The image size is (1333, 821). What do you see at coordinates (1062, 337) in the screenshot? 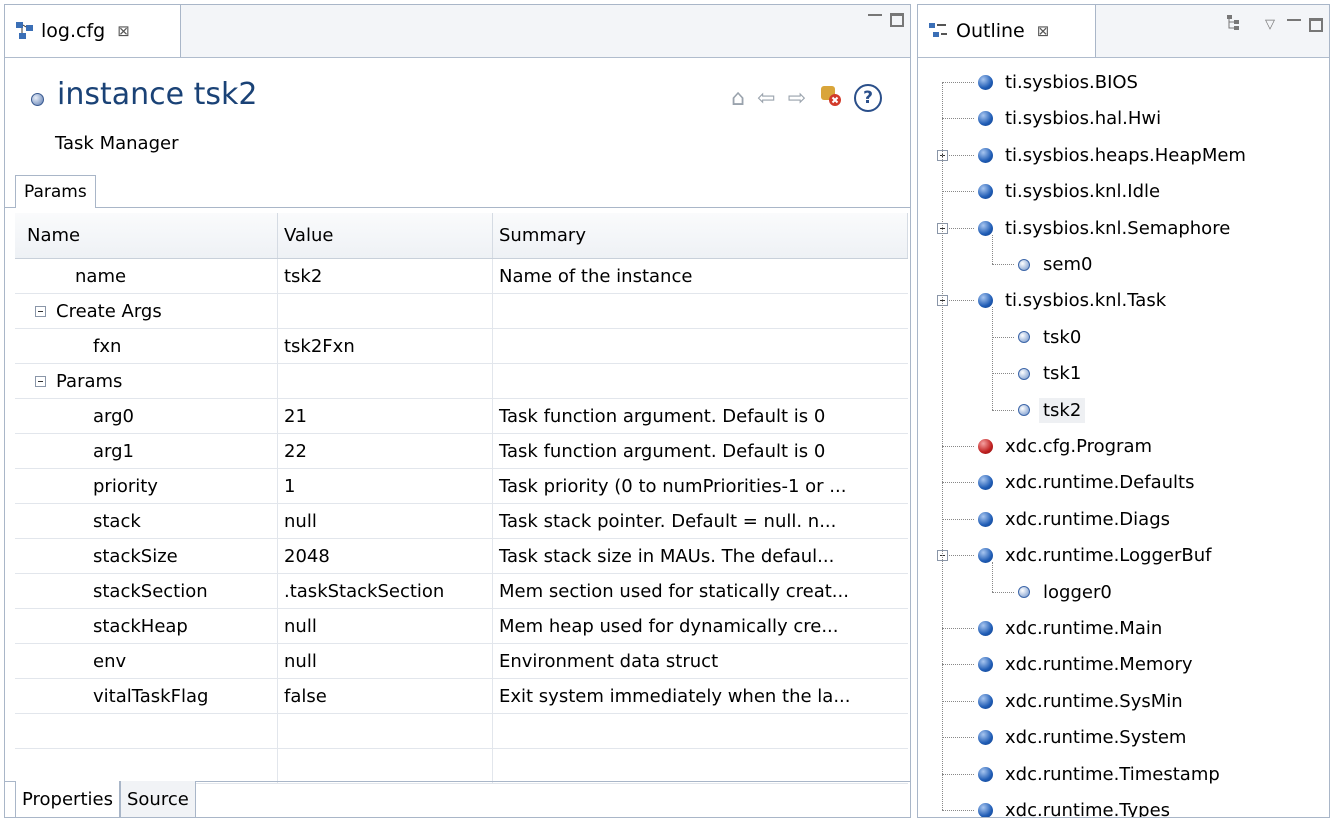
I see `tree-item-label: tsk0` at bounding box center [1062, 337].